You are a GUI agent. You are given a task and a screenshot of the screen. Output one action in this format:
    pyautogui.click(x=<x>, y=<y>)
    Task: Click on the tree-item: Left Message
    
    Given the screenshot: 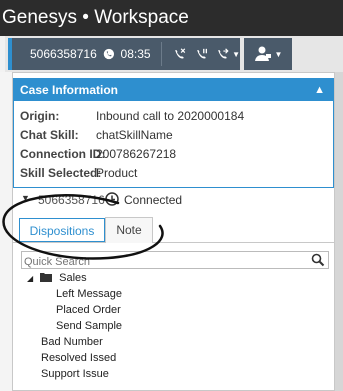 What is the action you would take?
    pyautogui.click(x=89, y=294)
    